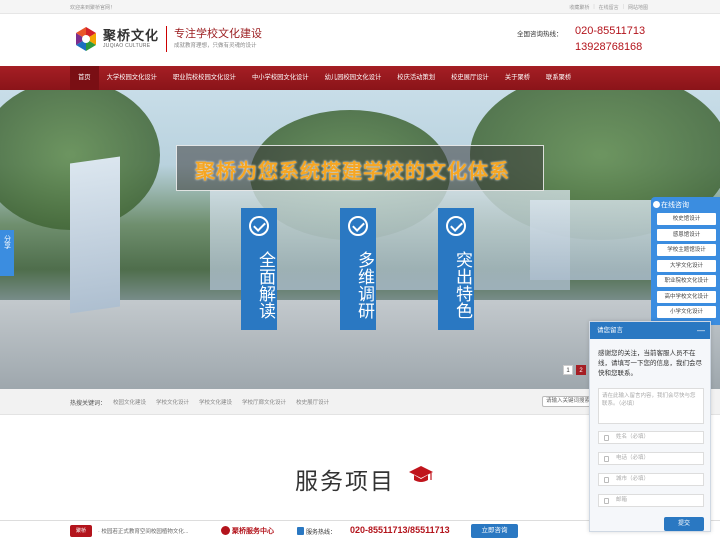  What do you see at coordinates (606, 480) in the screenshot?
I see `location-icon` at bounding box center [606, 480].